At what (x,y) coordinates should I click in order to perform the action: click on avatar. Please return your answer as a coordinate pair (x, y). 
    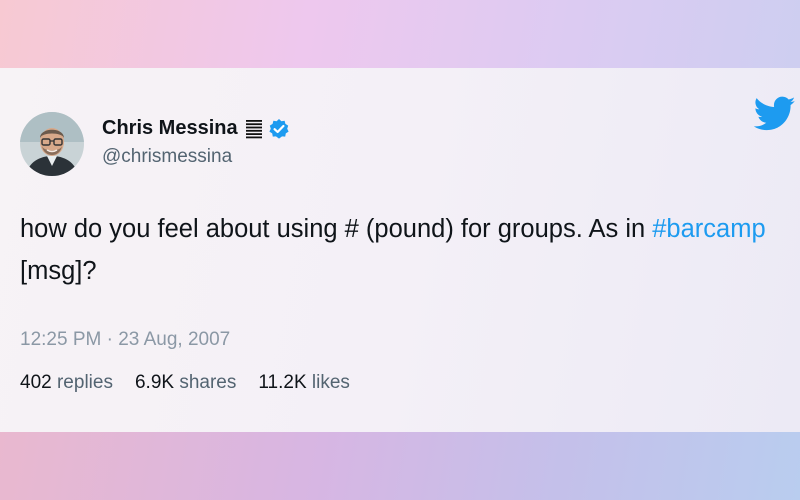
    Looking at the image, I should click on (52, 144).